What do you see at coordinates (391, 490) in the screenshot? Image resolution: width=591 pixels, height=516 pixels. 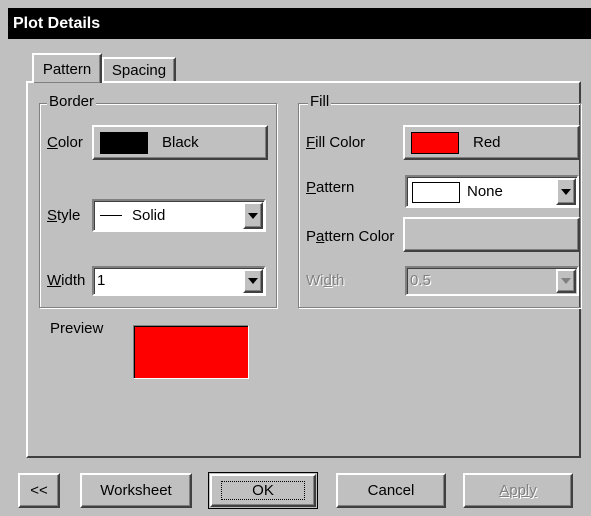 I see `cancel-button: Cancel` at bounding box center [391, 490].